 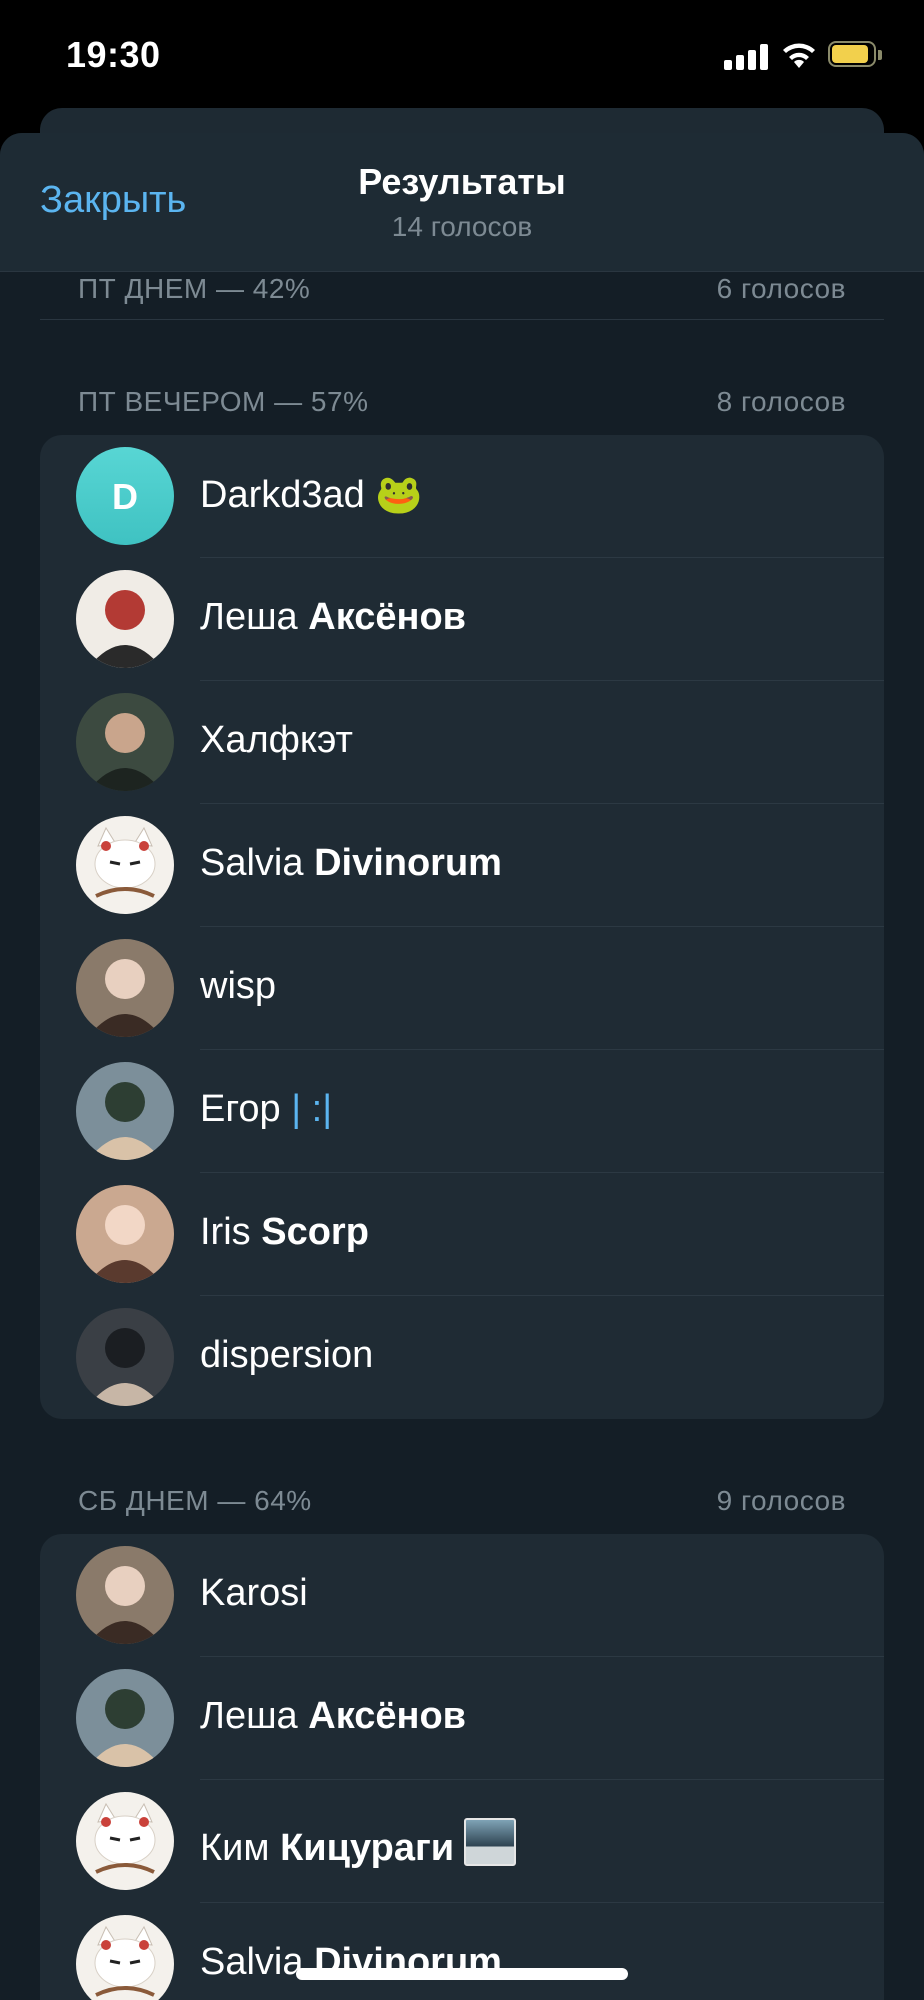 I want to click on voter-name: Karosi, so click(x=254, y=1593).